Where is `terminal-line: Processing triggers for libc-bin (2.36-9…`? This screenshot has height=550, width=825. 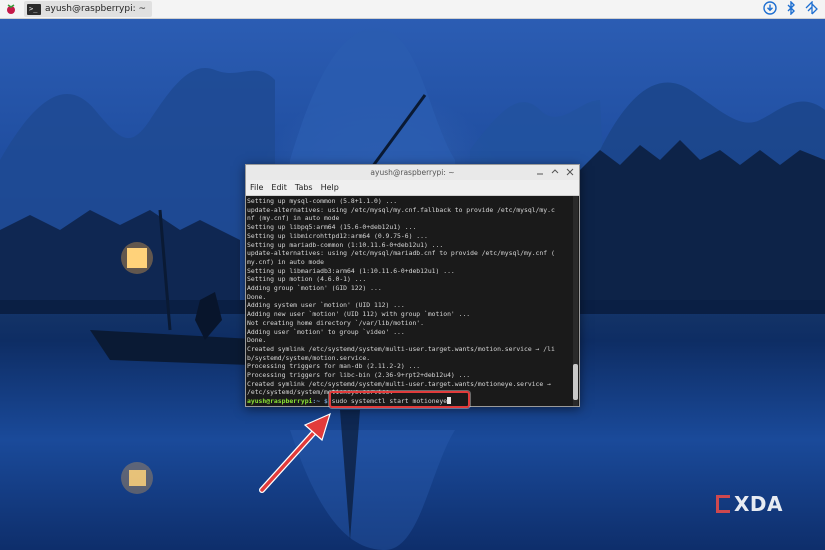 terminal-line: Processing triggers for libc-bin (2.36-9… is located at coordinates (359, 375).